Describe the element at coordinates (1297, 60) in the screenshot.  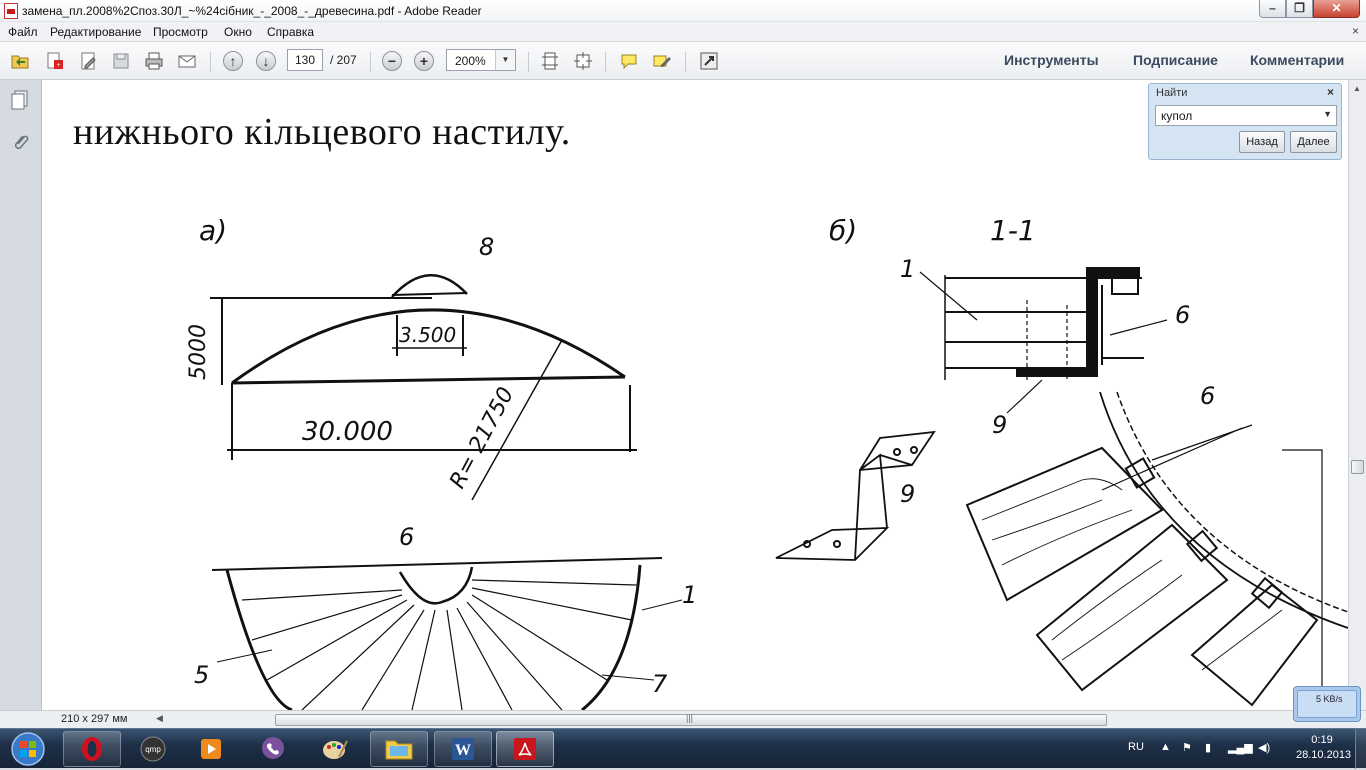
I see `comment-panel-button: Комментарии` at that location.